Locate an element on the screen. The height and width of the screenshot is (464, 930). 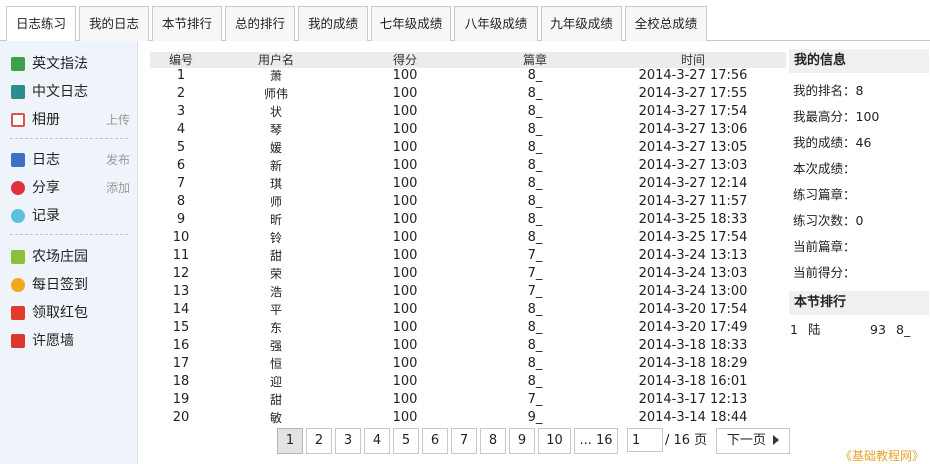
table-row: 2 师伟 100 8_ 2014-3-27 17:55 is located at coordinates (468, 94).